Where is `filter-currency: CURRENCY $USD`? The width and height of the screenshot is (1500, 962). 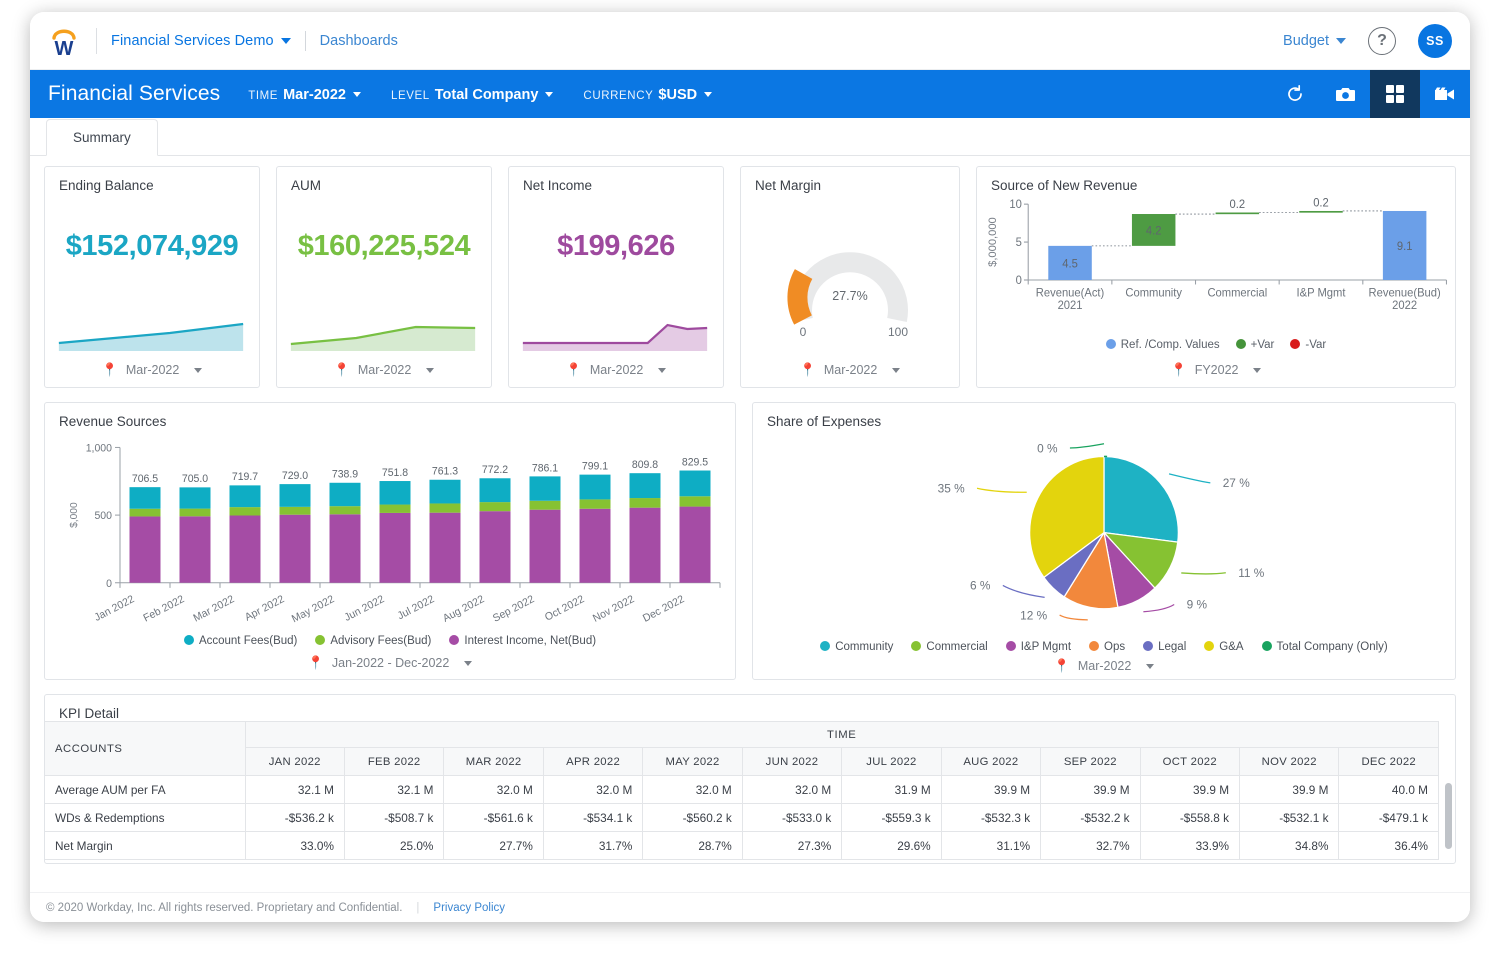
filter-currency: CURRENCY $USD is located at coordinates (648, 94).